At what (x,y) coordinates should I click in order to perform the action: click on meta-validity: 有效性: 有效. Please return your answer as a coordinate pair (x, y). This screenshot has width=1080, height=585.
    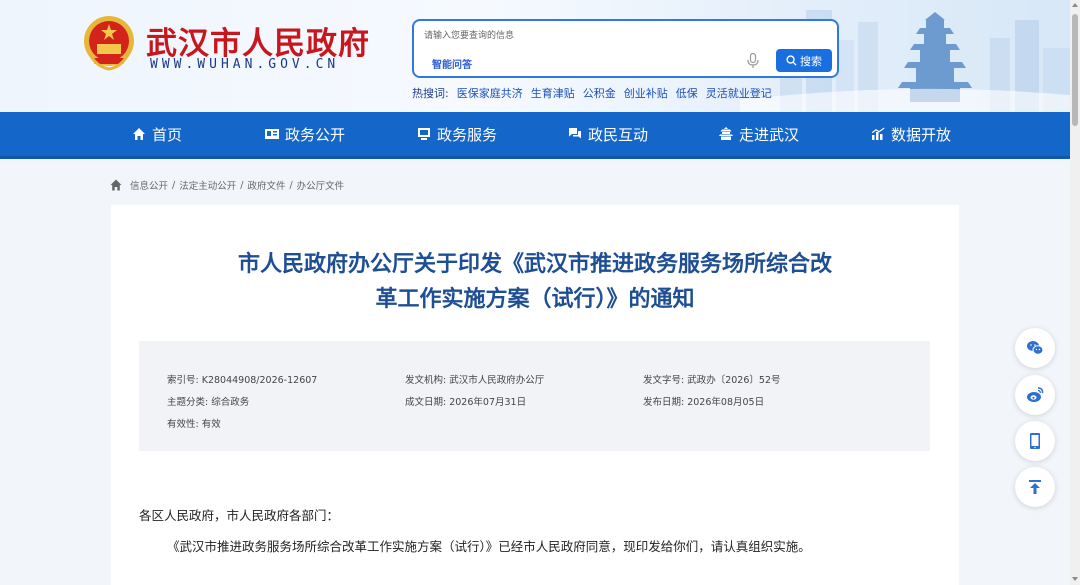
    Looking at the image, I should click on (194, 424).